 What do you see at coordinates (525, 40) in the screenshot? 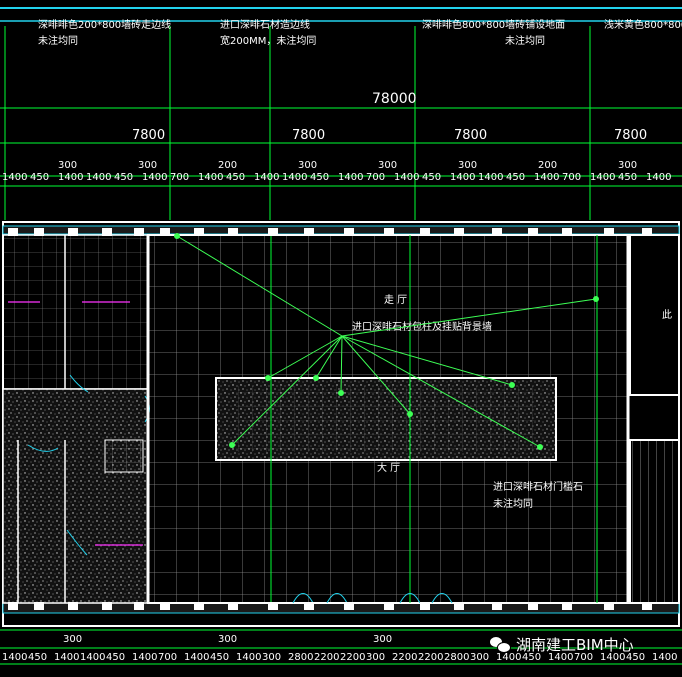
I see `top-note-6: 未注均同` at bounding box center [525, 40].